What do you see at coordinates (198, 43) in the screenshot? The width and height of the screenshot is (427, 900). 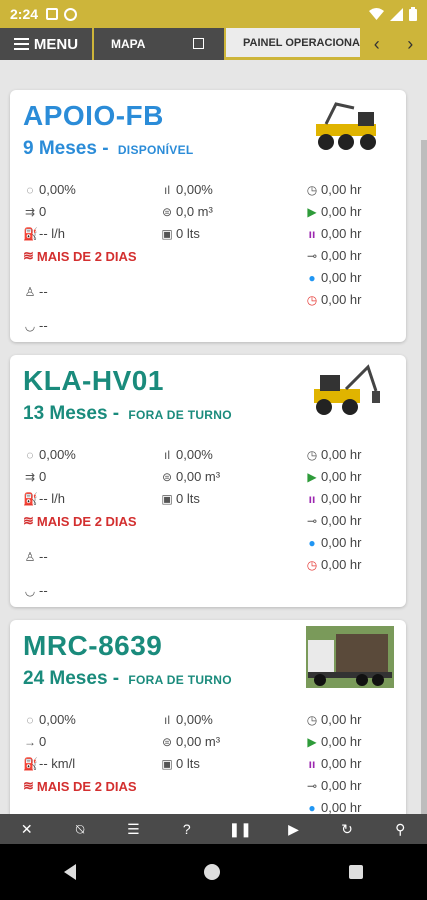 I see `map-icon` at bounding box center [198, 43].